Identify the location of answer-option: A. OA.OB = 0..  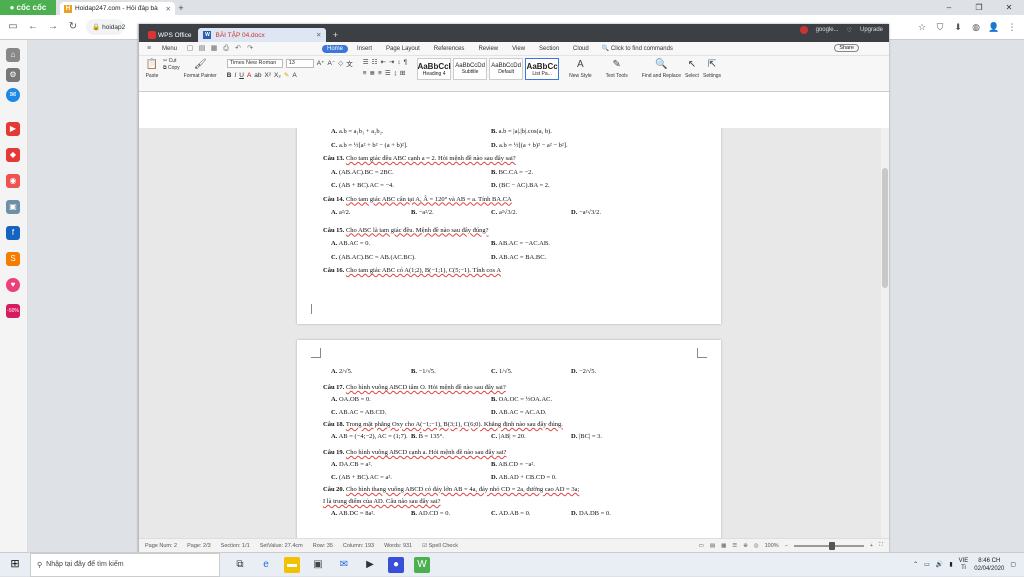
(351, 399).